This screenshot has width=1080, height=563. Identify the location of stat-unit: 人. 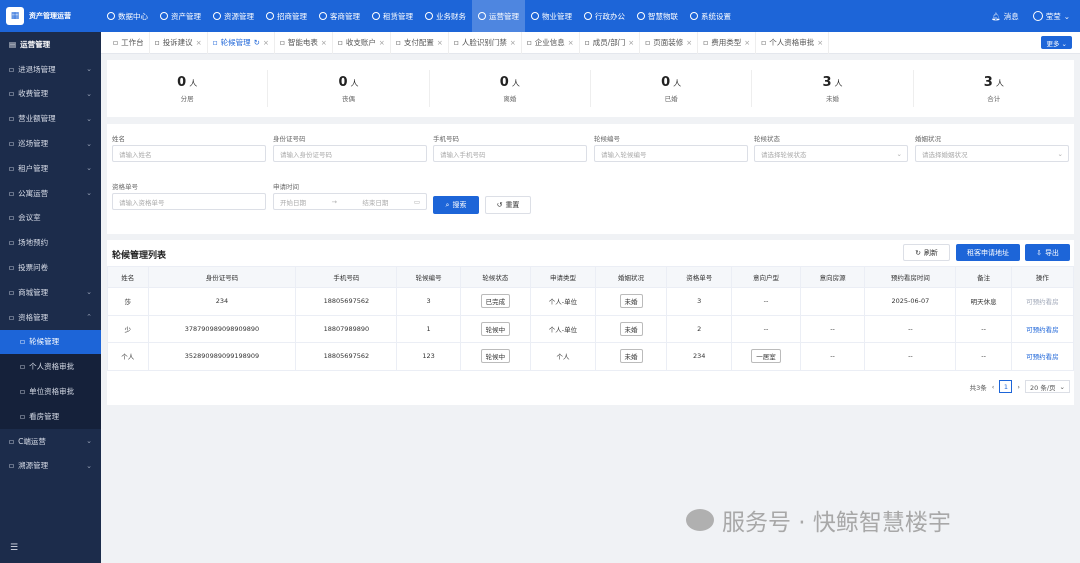
(999, 83).